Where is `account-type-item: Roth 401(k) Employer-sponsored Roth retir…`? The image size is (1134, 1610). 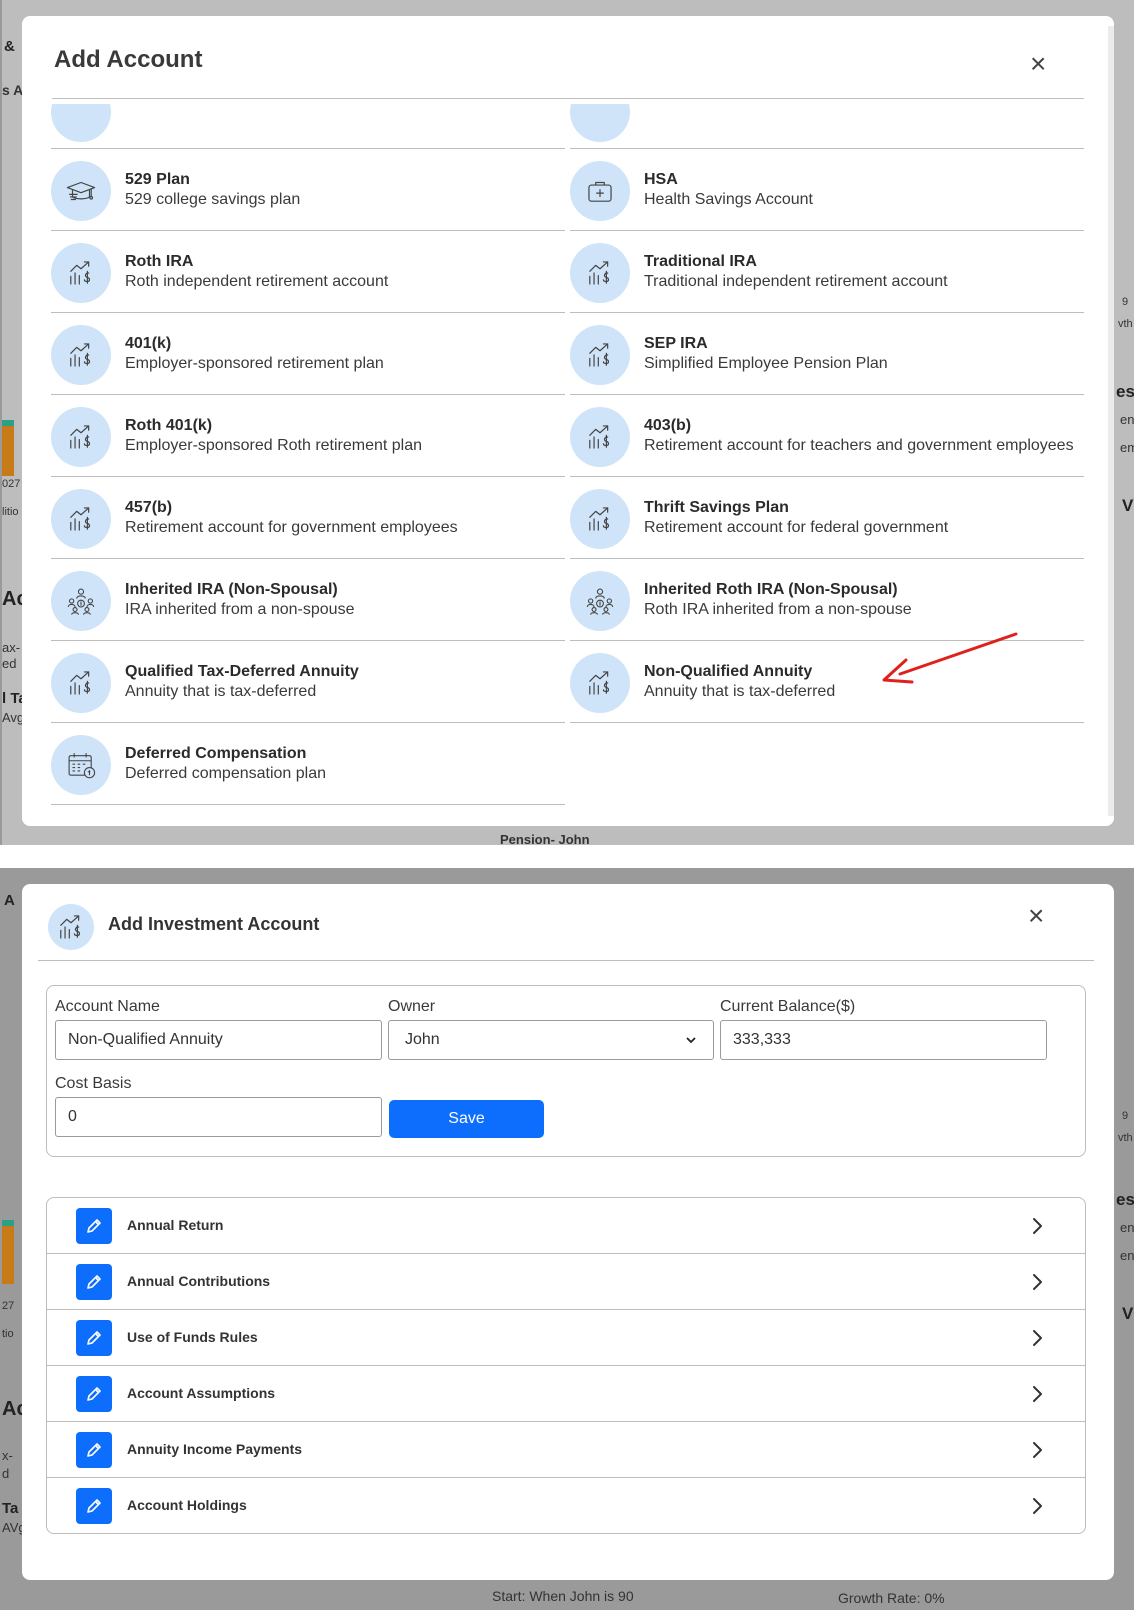
account-type-item: Roth 401(k) Employer-sponsored Roth retir… is located at coordinates (308, 436).